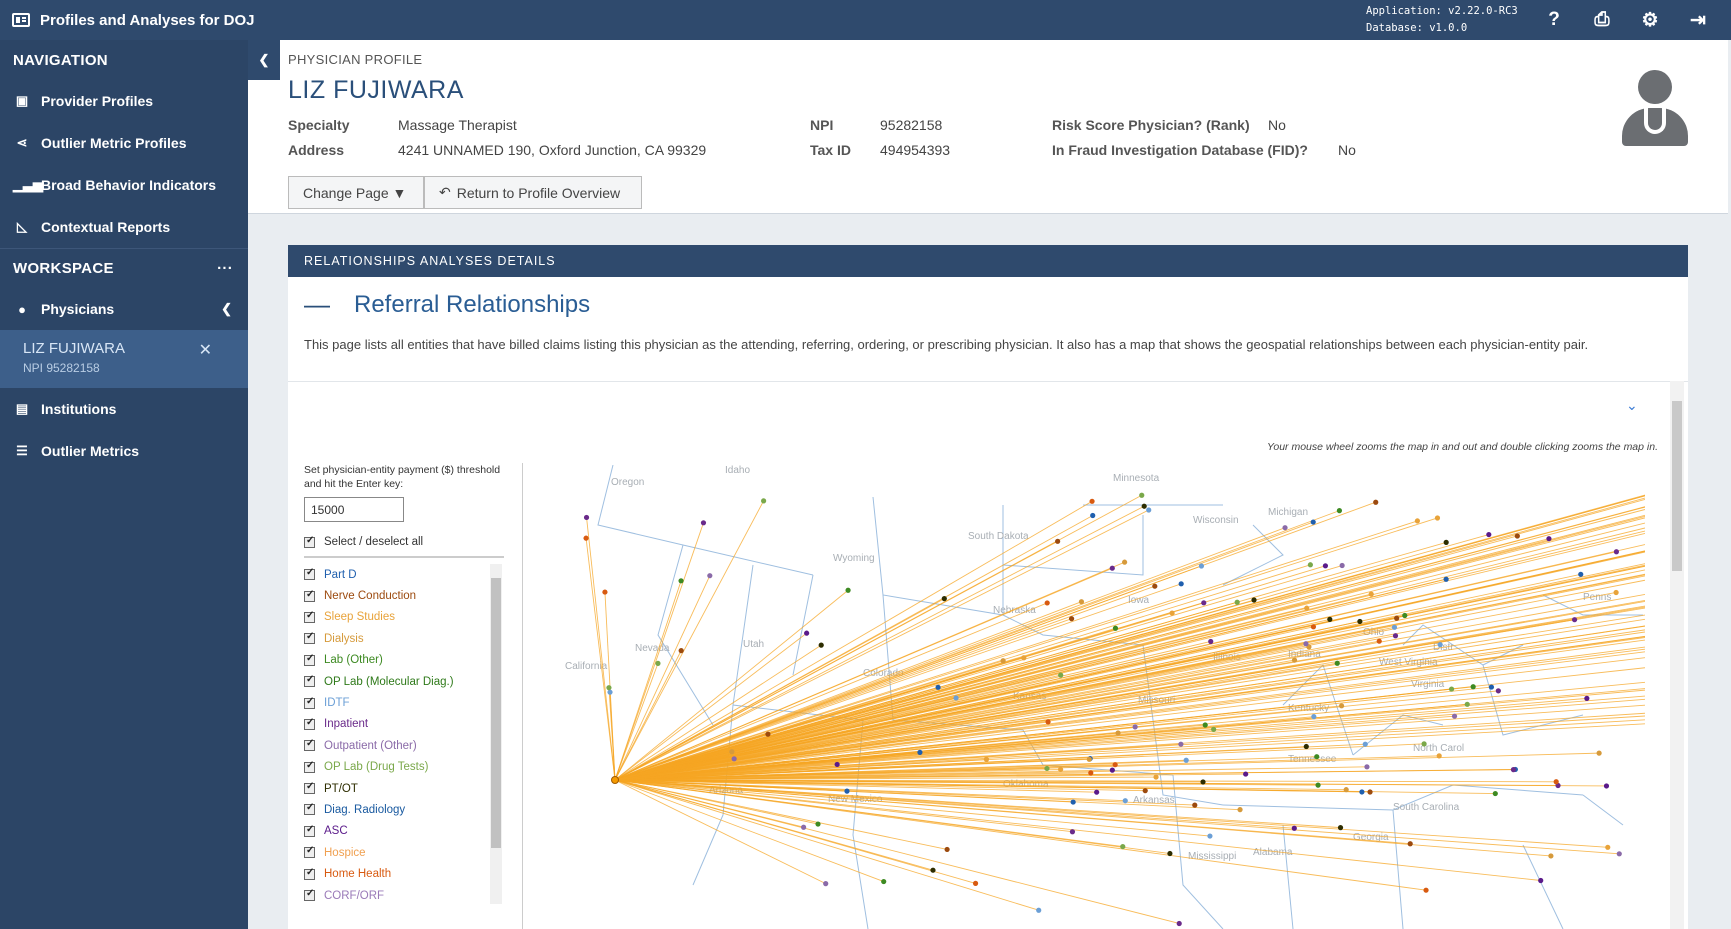 The width and height of the screenshot is (1731, 929). What do you see at coordinates (404, 617) in the screenshot?
I see `filter-item: Sleep Studies` at bounding box center [404, 617].